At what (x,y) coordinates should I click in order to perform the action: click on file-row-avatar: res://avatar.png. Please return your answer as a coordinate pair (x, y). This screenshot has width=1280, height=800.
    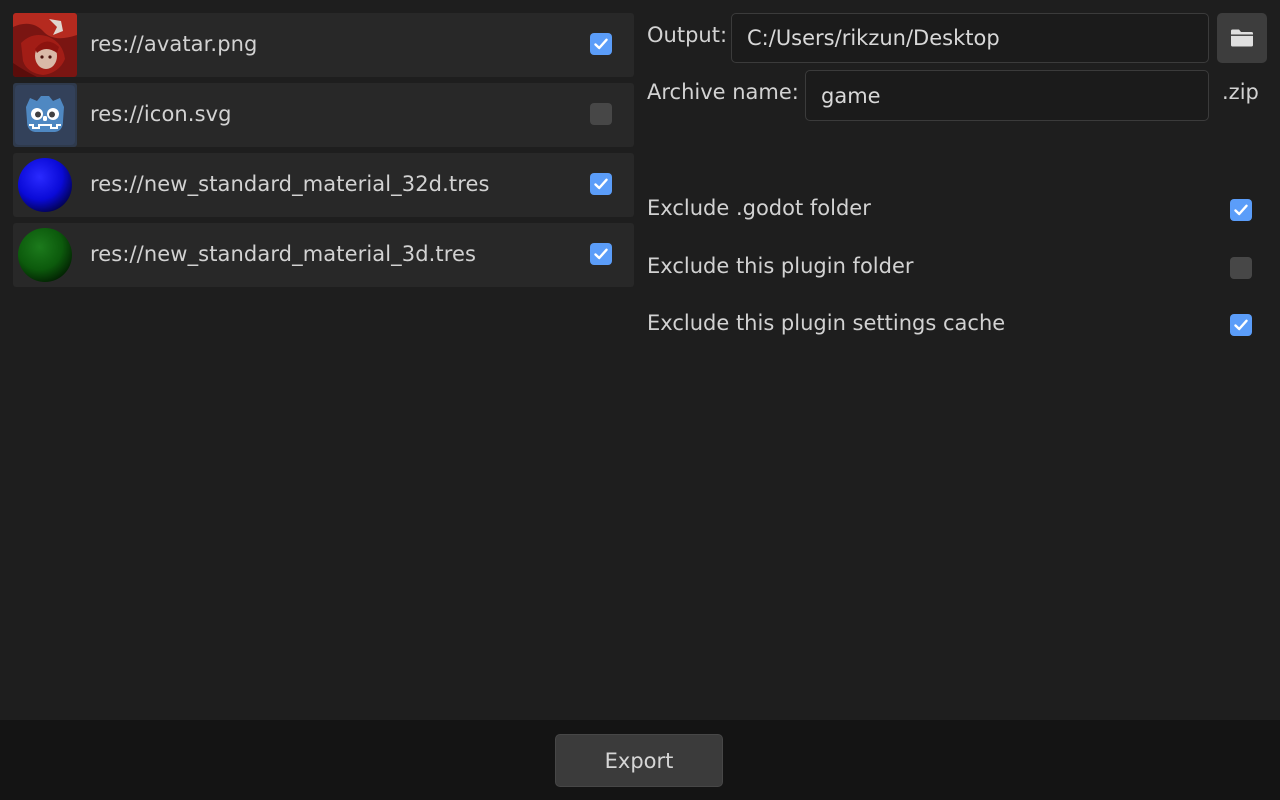
    Looking at the image, I should click on (323, 45).